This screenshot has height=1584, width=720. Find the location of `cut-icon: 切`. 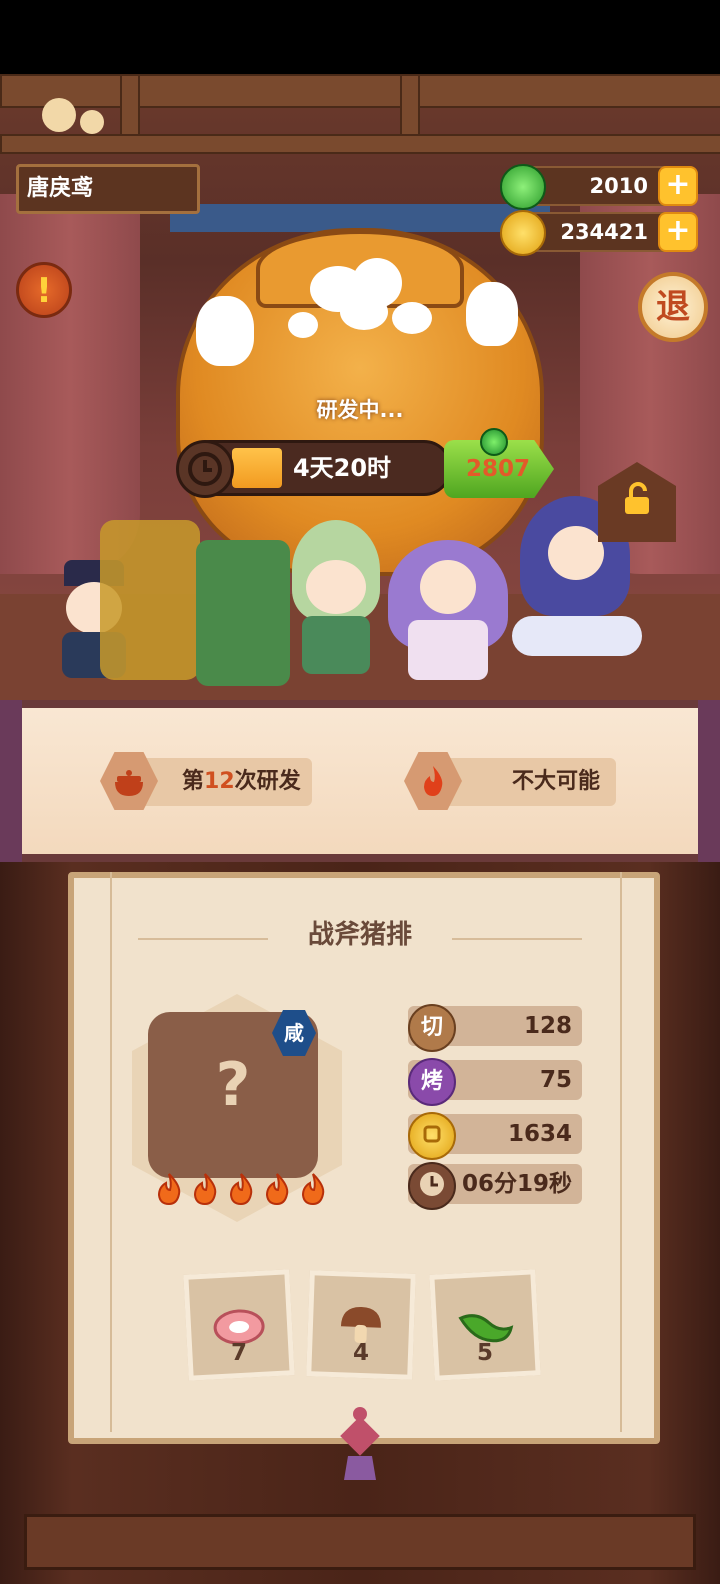

cut-icon: 切 is located at coordinates (432, 1028).